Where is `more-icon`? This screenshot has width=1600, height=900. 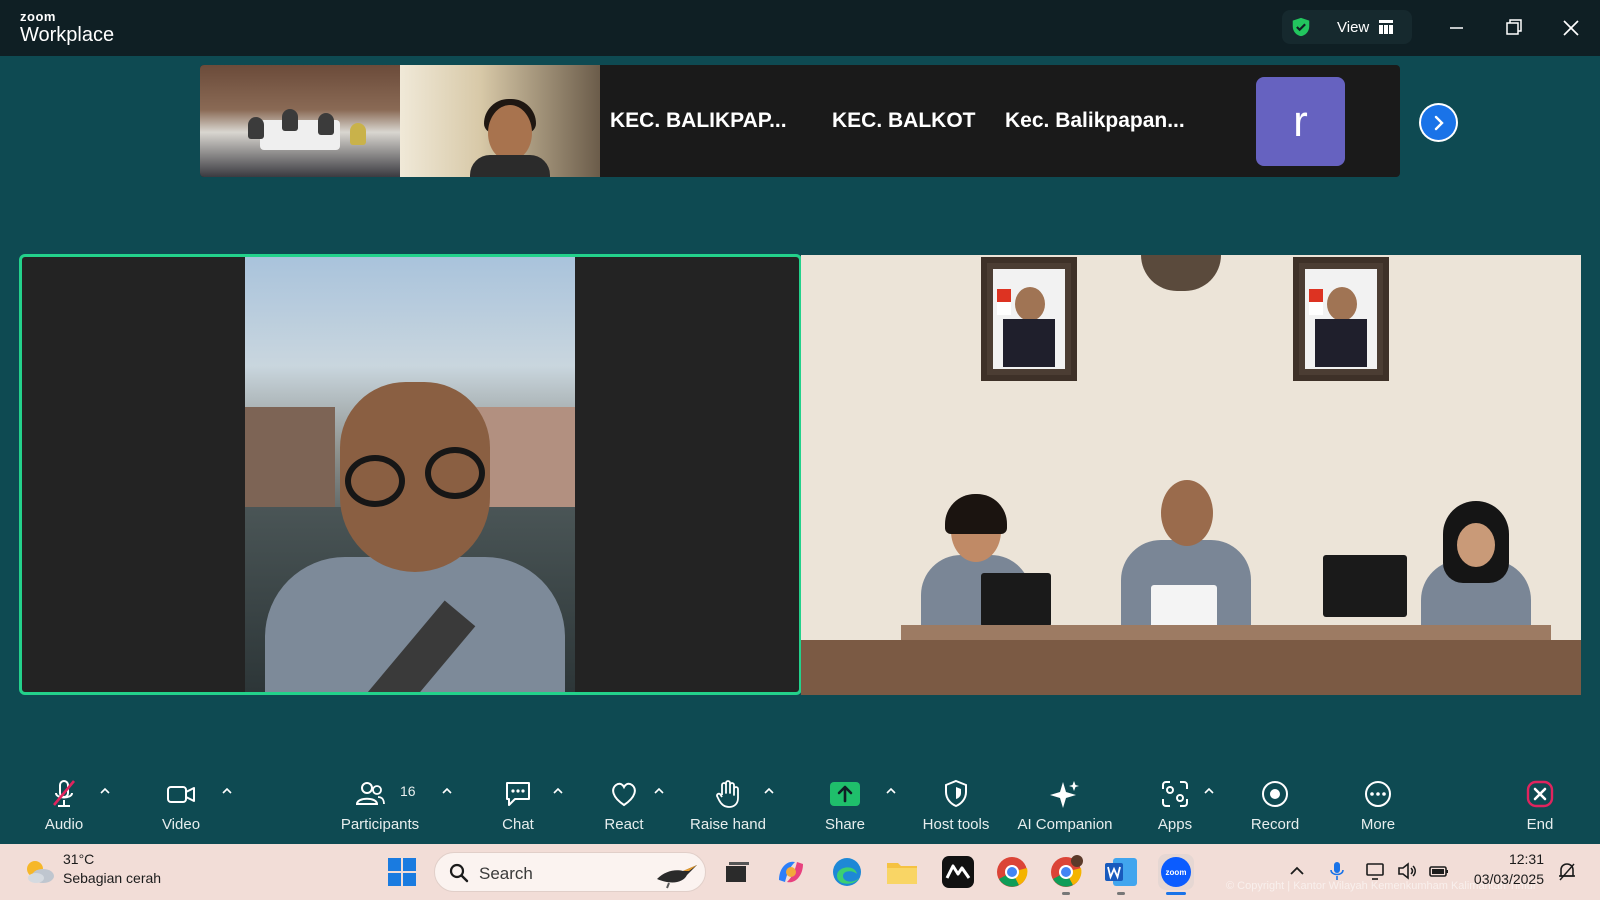 more-icon is located at coordinates (1378, 794).